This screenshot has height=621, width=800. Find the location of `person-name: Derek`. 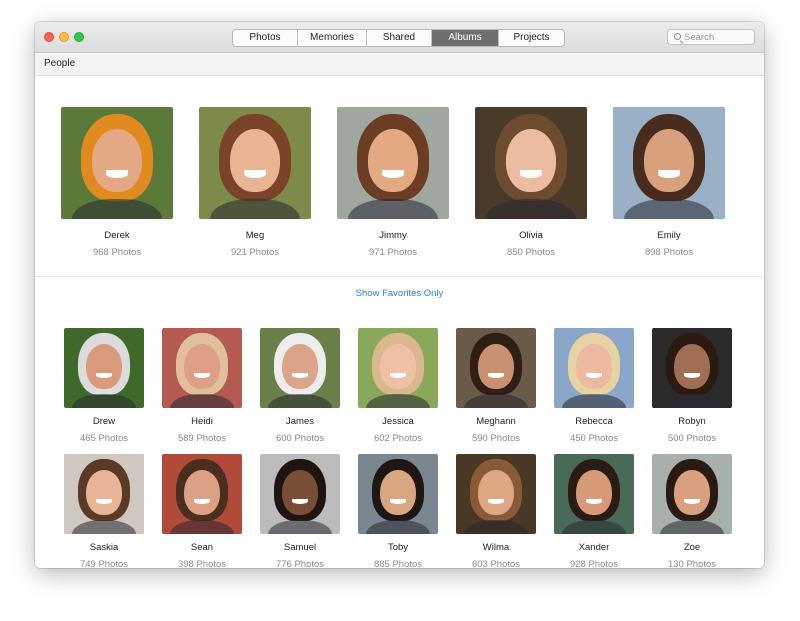

person-name: Derek is located at coordinates (117, 235).